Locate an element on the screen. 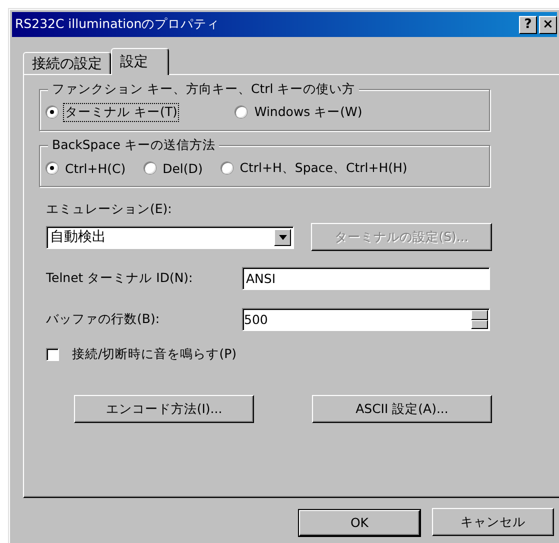 The image size is (559, 543). option-label: Ctrl+H、Space、Ctrl+H(H) is located at coordinates (324, 168).